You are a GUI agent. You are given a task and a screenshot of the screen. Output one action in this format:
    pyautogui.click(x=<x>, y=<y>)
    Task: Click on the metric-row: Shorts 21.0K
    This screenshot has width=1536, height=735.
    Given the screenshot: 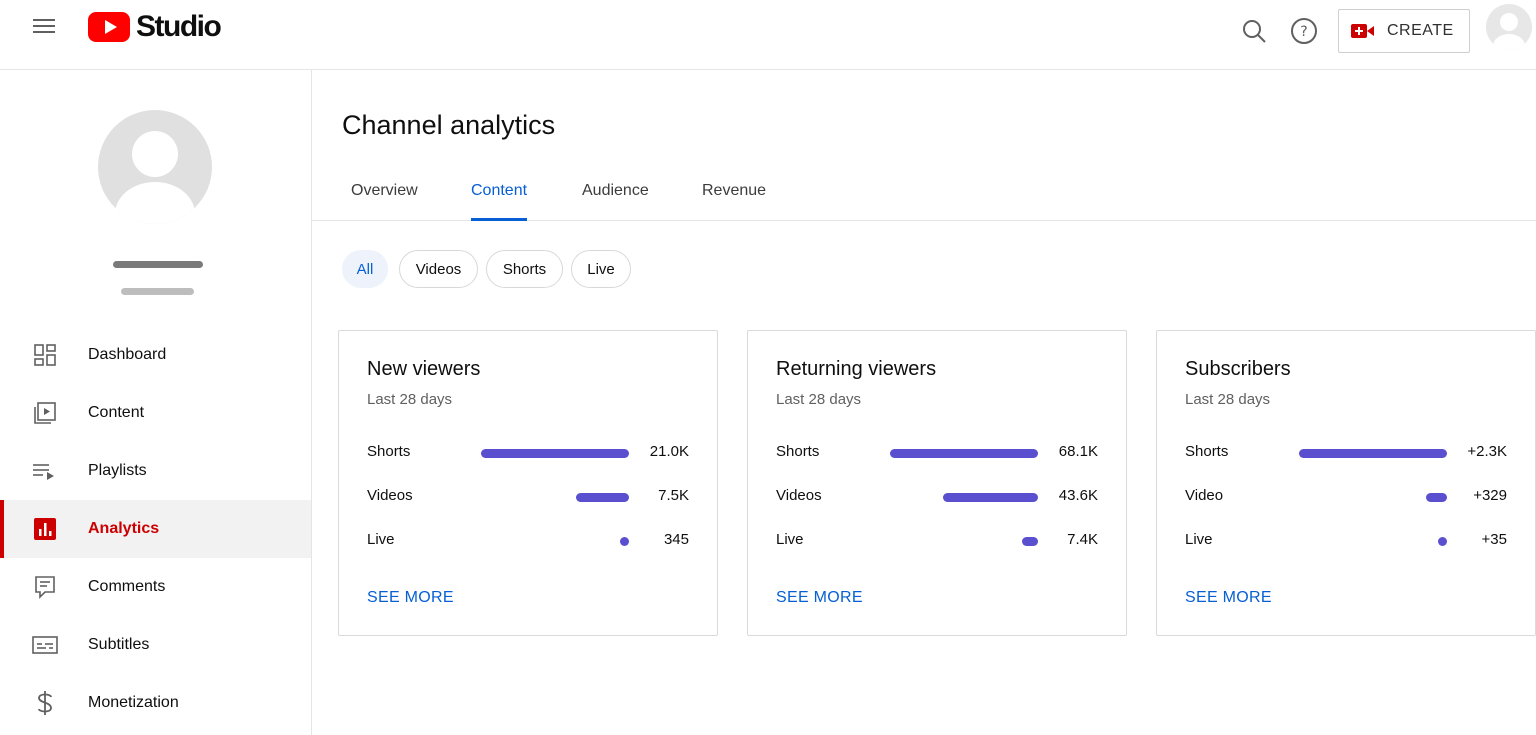 What is the action you would take?
    pyautogui.click(x=528, y=453)
    